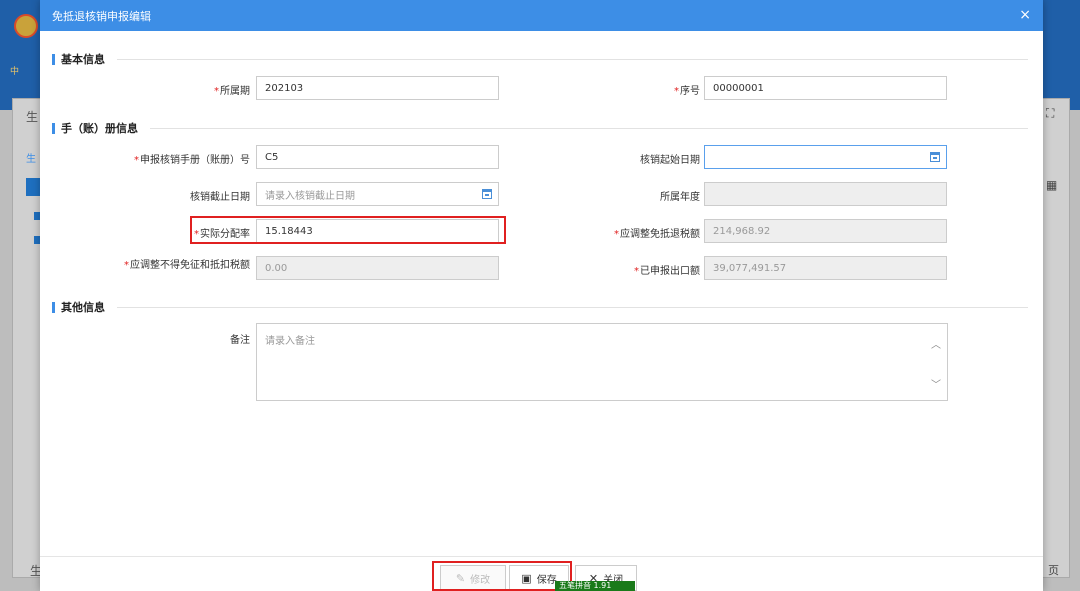  I want to click on bg-block, so click(33, 187).